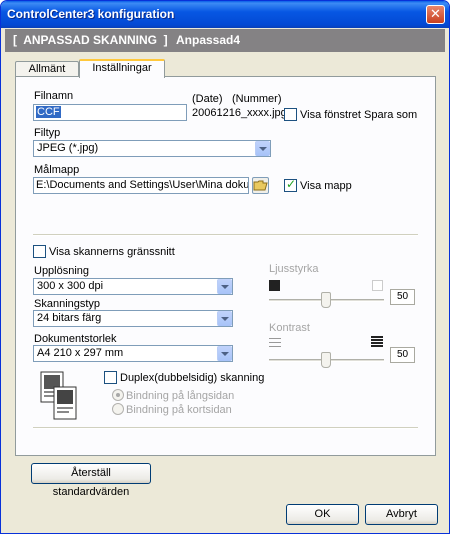  What do you see at coordinates (112, 252) in the screenshot?
I see `show-interface-label: Visa skannerns gränssnitt` at bounding box center [112, 252].